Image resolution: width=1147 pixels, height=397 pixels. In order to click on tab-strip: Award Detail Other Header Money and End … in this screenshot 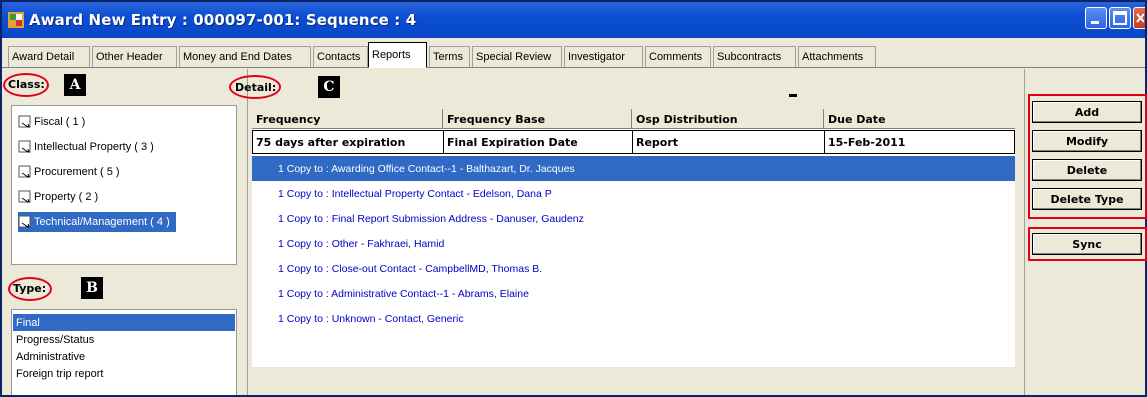, I will do `click(573, 53)`.